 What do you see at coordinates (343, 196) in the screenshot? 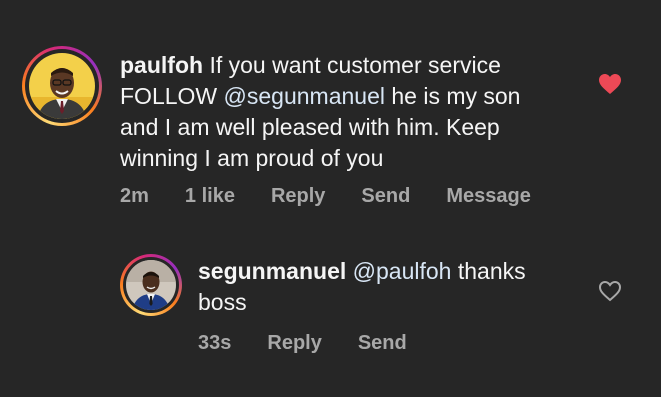
I see `comment-meta: 2m 1 like Reply Send Message` at bounding box center [343, 196].